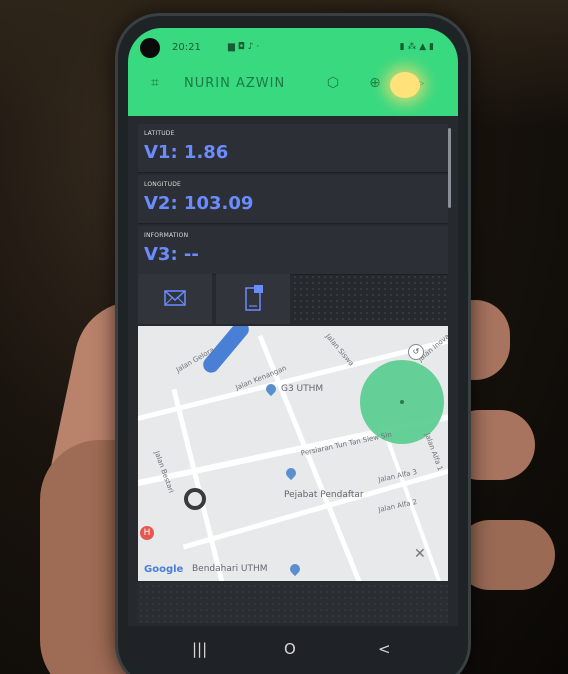 The width and height of the screenshot is (568, 674). What do you see at coordinates (324, 495) in the screenshot?
I see `place-label: Pejabat Pendaftar` at bounding box center [324, 495].